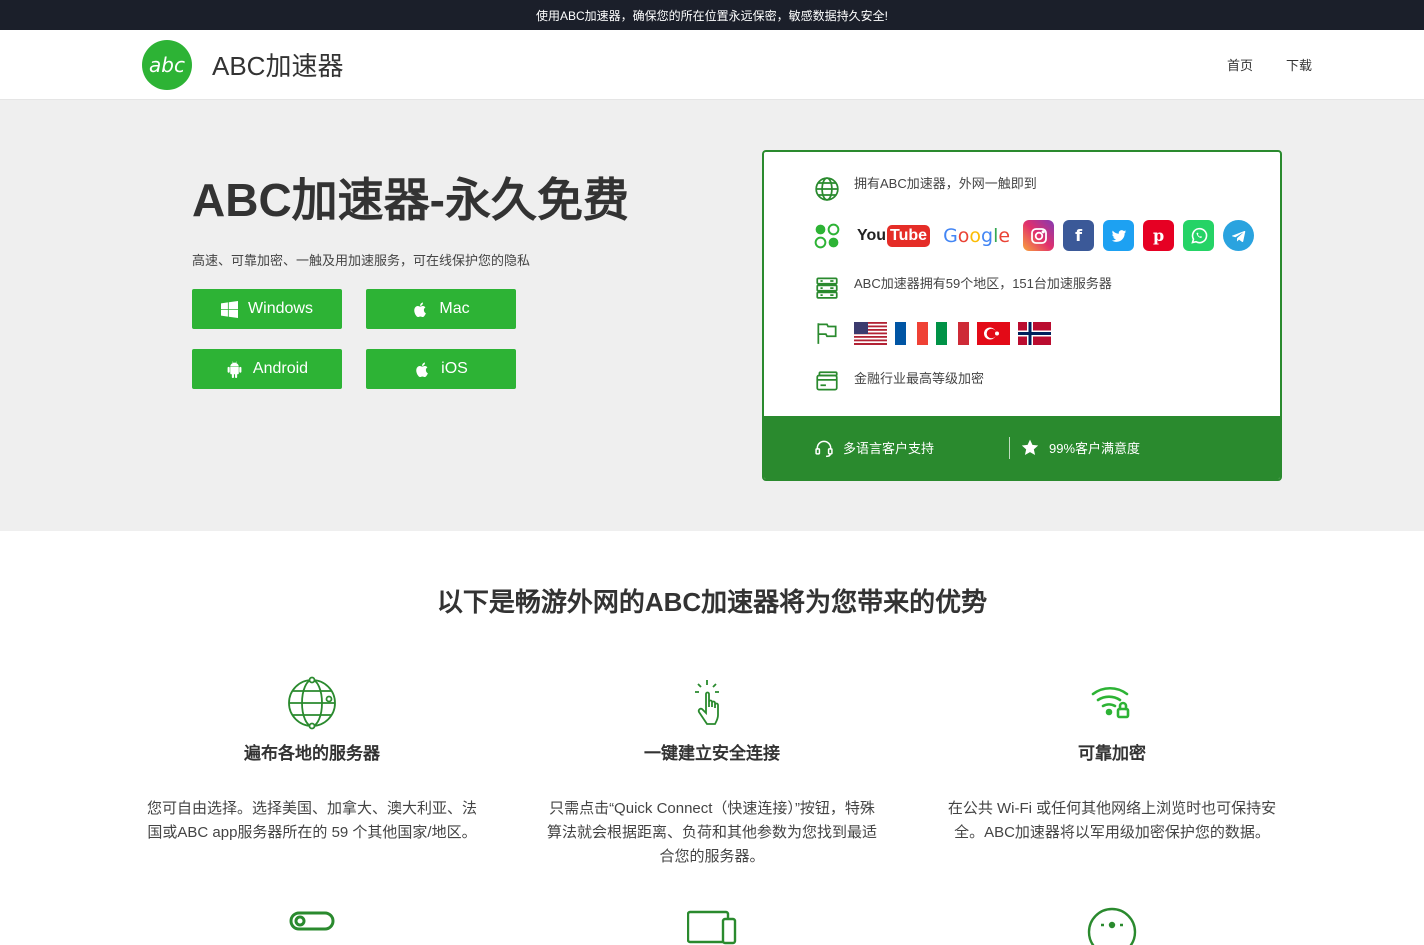 This screenshot has width=1424, height=945. I want to click on feature-servers-text: ABC加速器拥有59个地区，151台加速服务器, so click(983, 283).